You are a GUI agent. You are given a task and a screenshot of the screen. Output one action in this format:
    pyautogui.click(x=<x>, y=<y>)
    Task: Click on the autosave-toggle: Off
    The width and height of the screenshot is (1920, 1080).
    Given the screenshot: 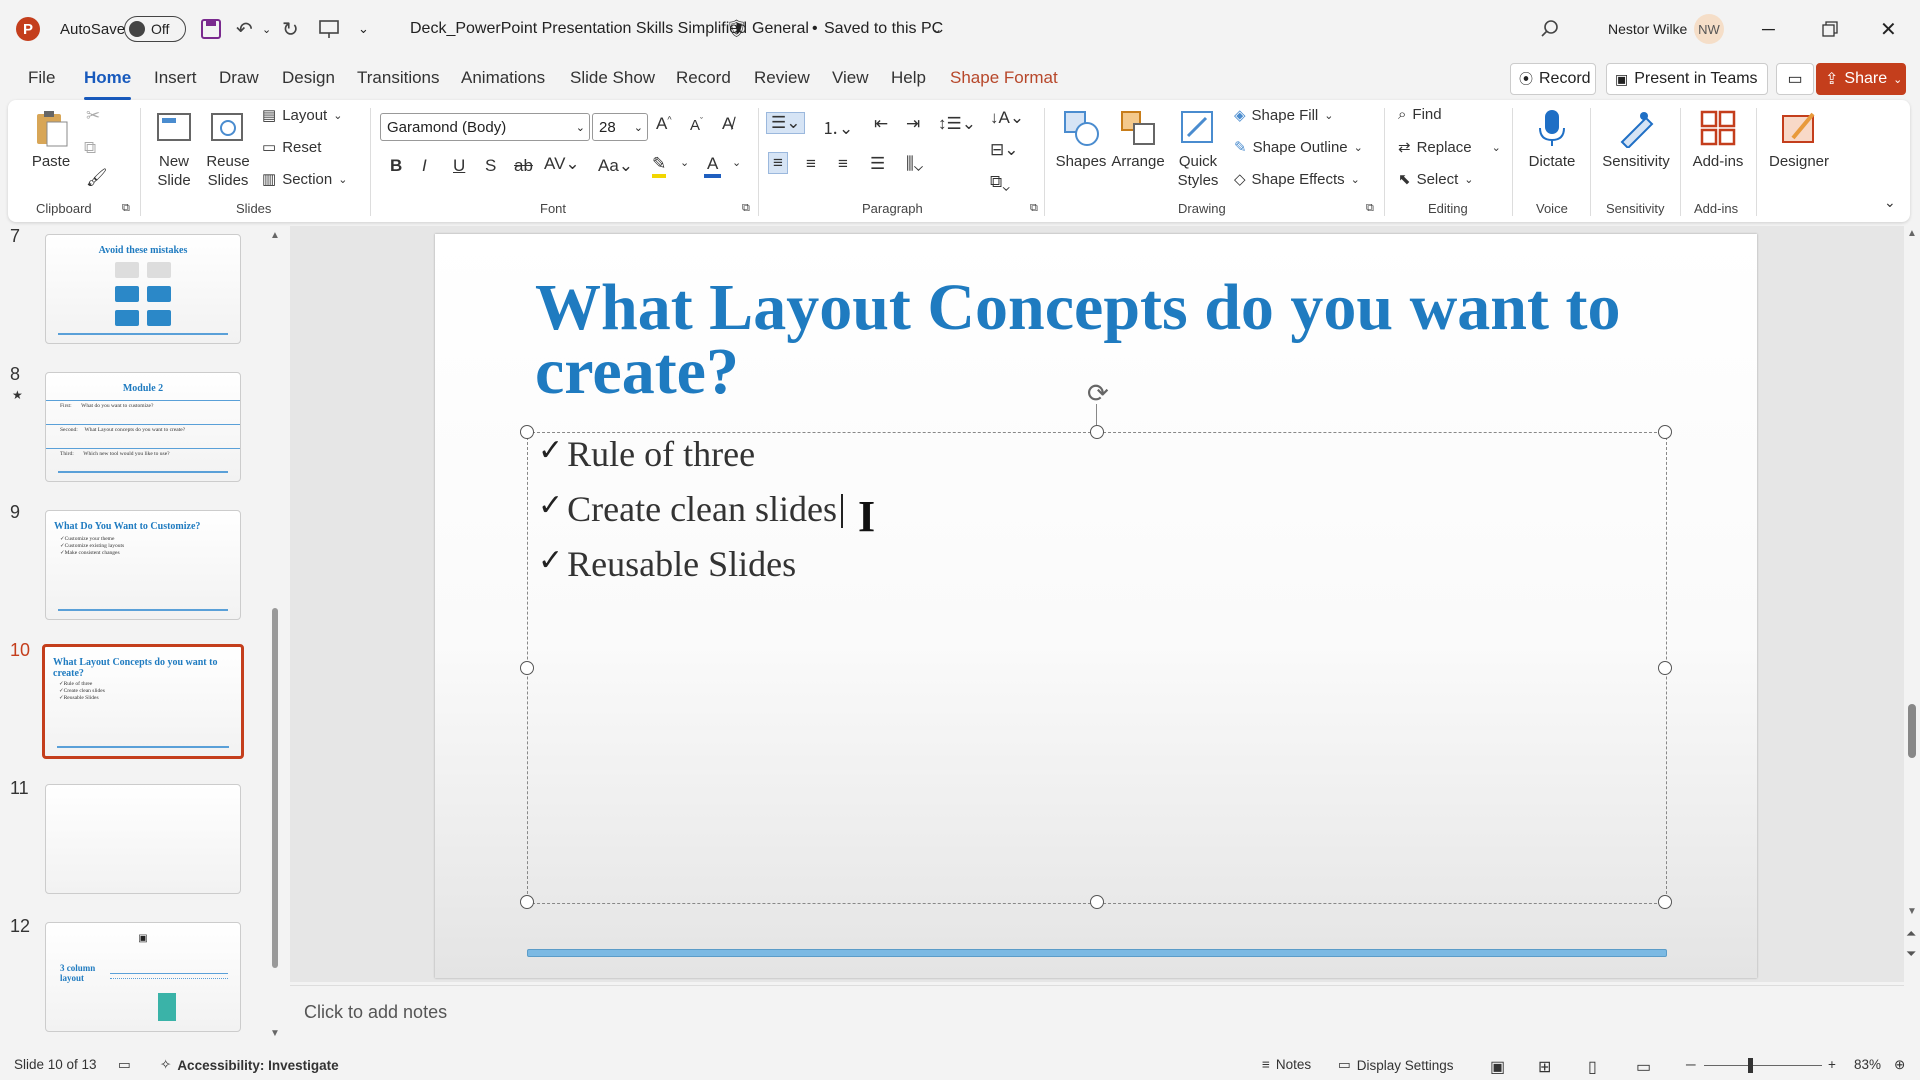 What is the action you would take?
    pyautogui.click(x=155, y=29)
    